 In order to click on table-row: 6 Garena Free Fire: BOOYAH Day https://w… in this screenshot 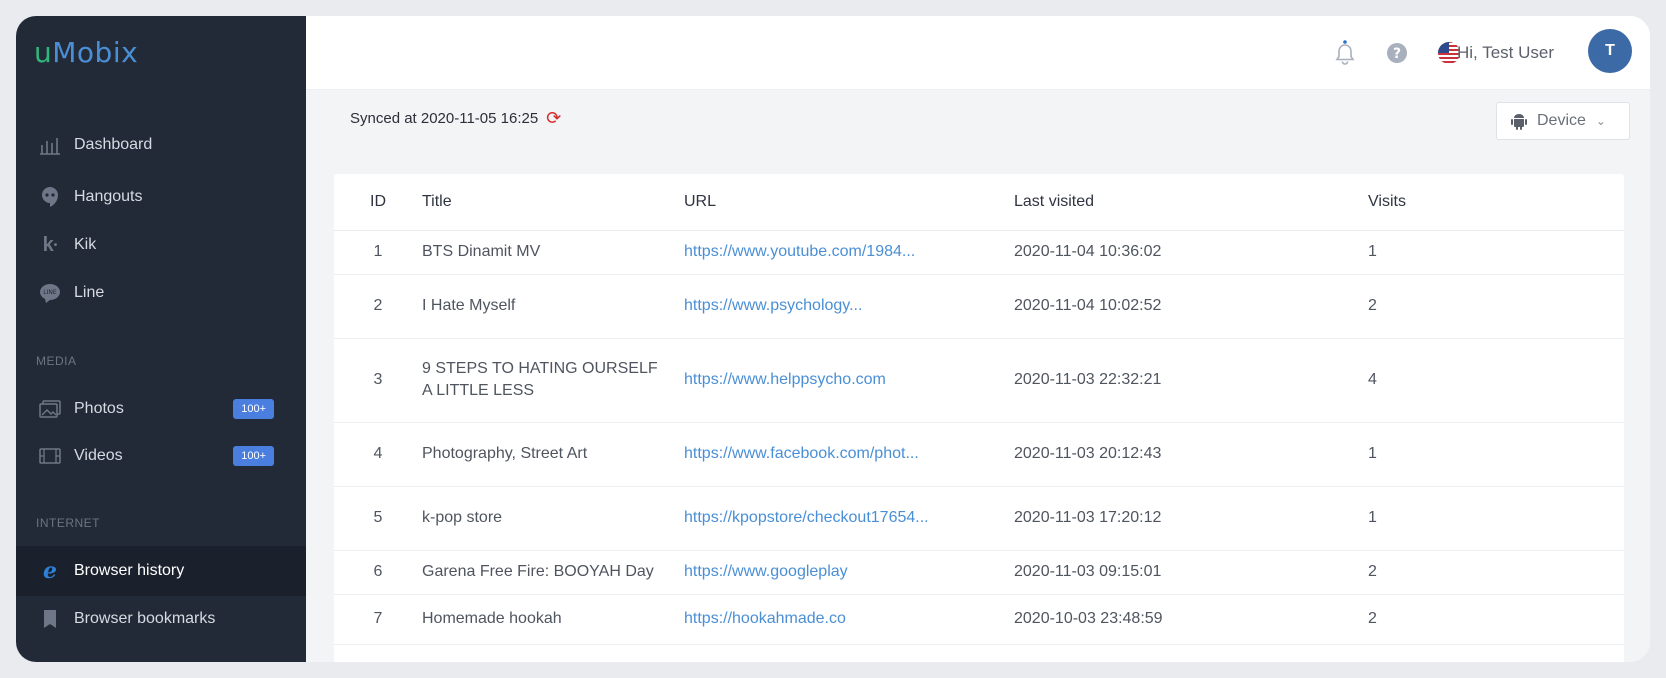, I will do `click(979, 572)`.